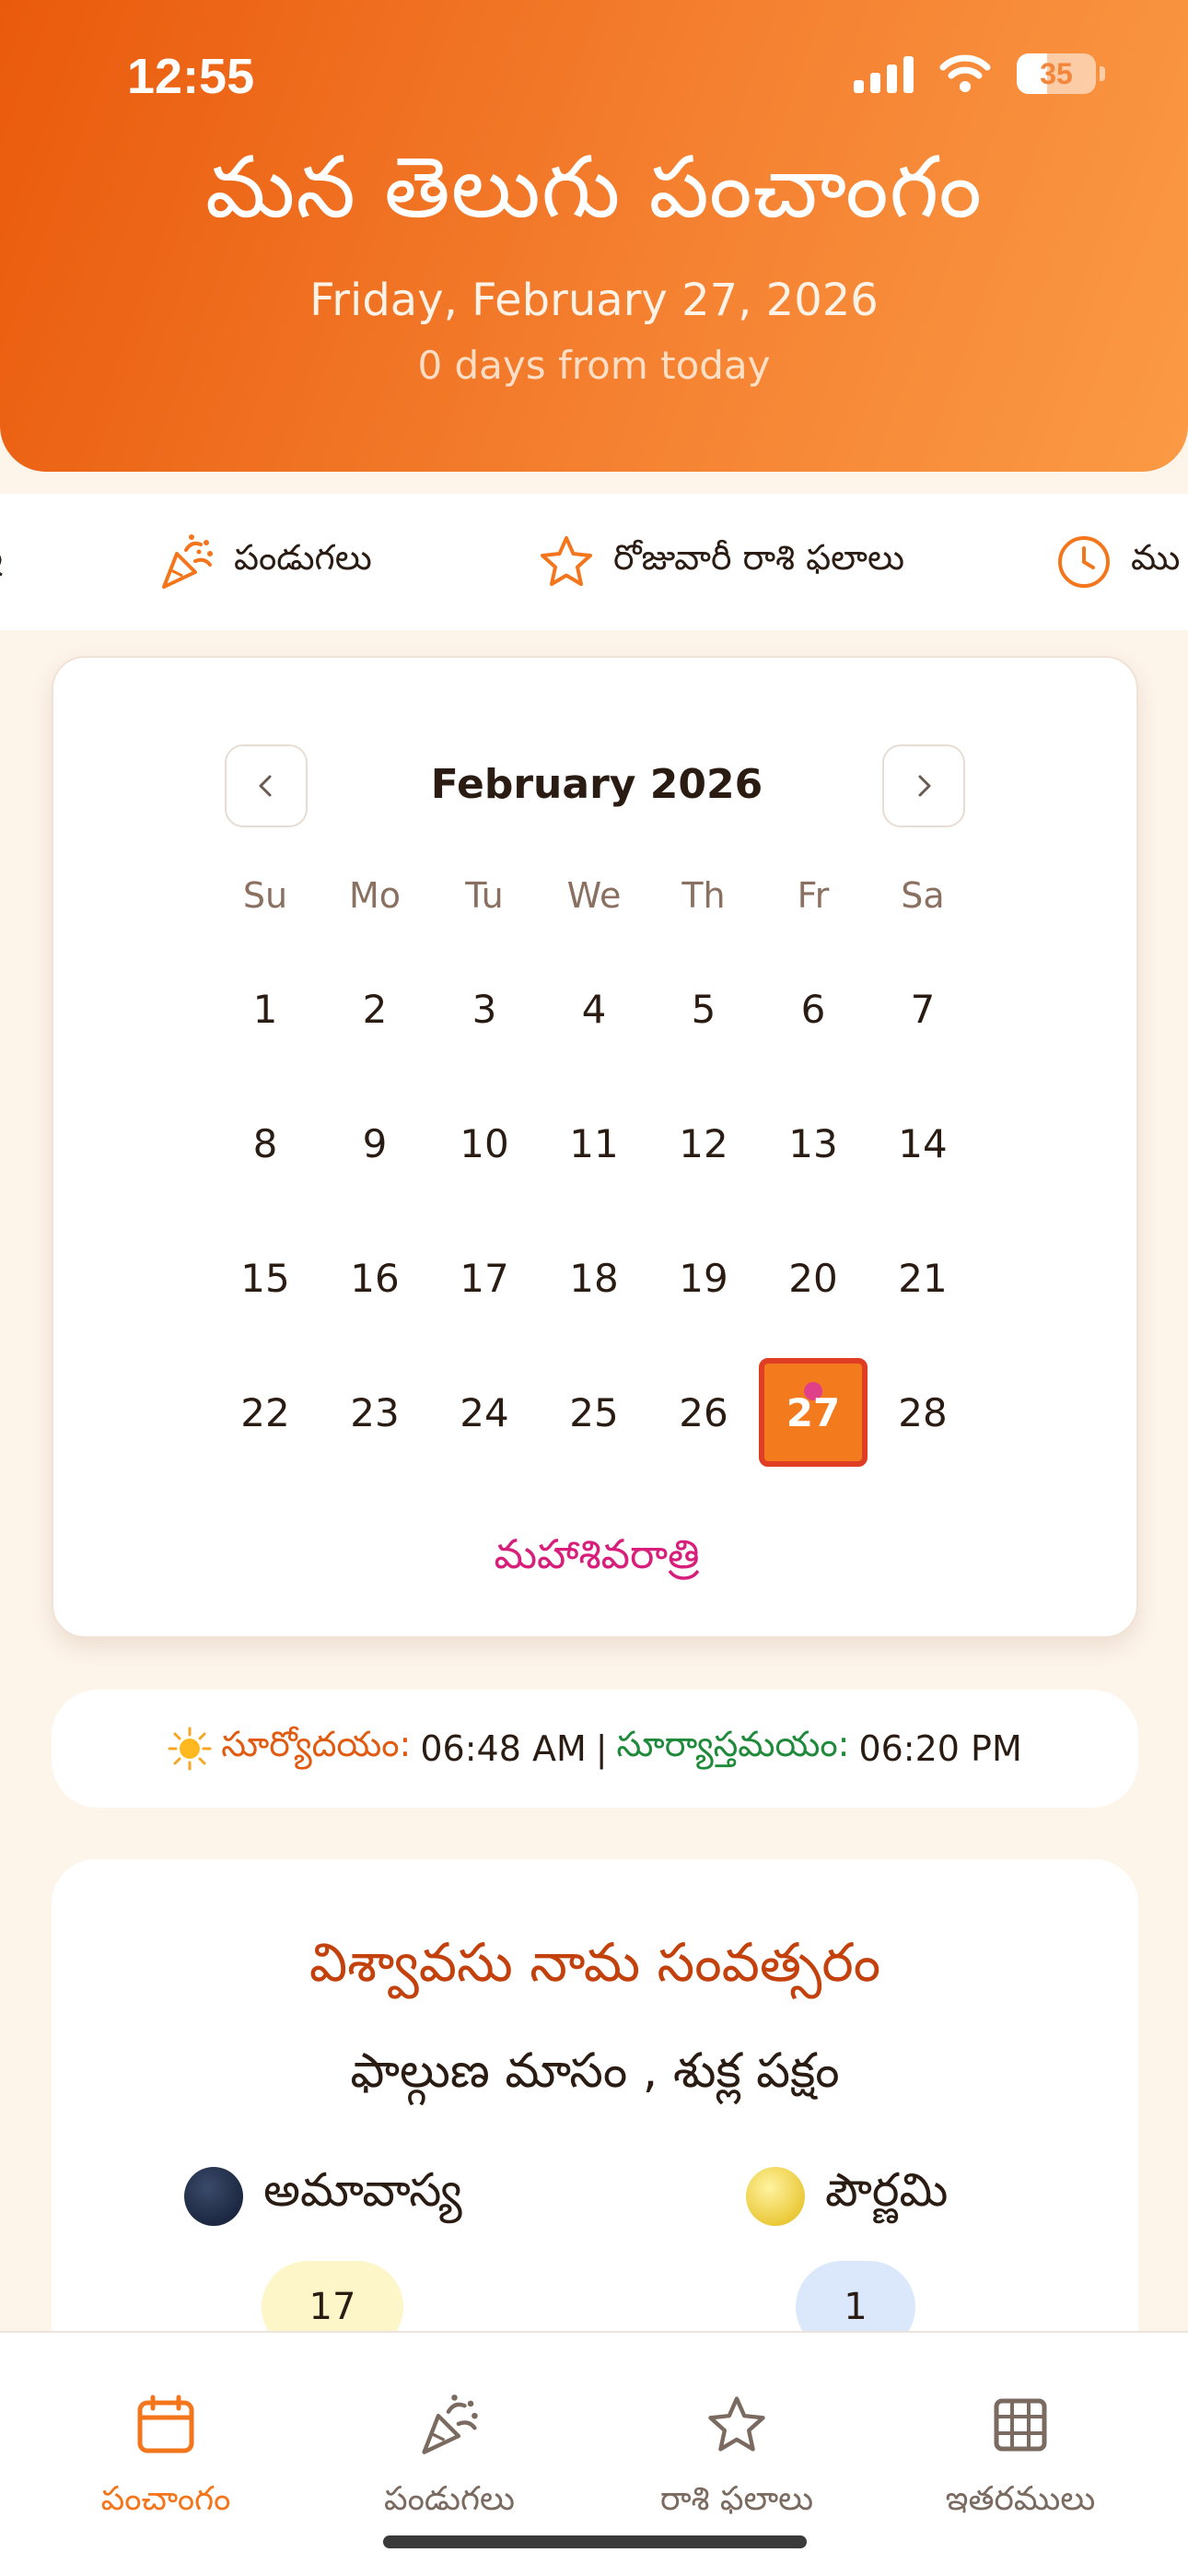 The image size is (1188, 2576). What do you see at coordinates (362, 2190) in the screenshot?
I see `amavasya-label: అమావాస్య` at bounding box center [362, 2190].